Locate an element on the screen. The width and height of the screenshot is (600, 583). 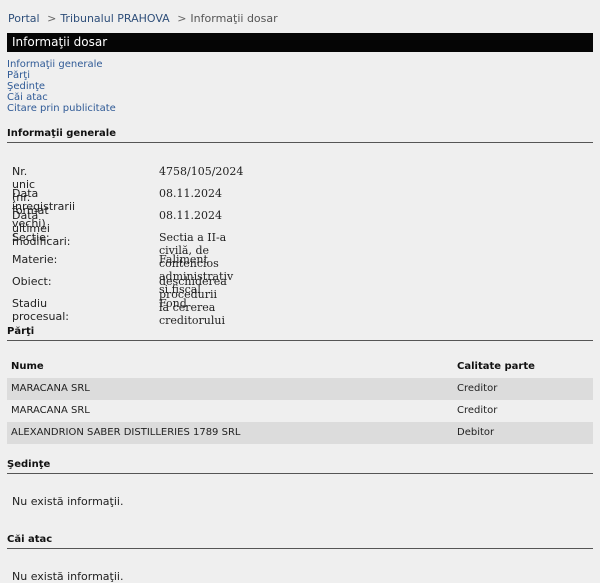
column-header-nume: Nume is located at coordinates (27, 366).